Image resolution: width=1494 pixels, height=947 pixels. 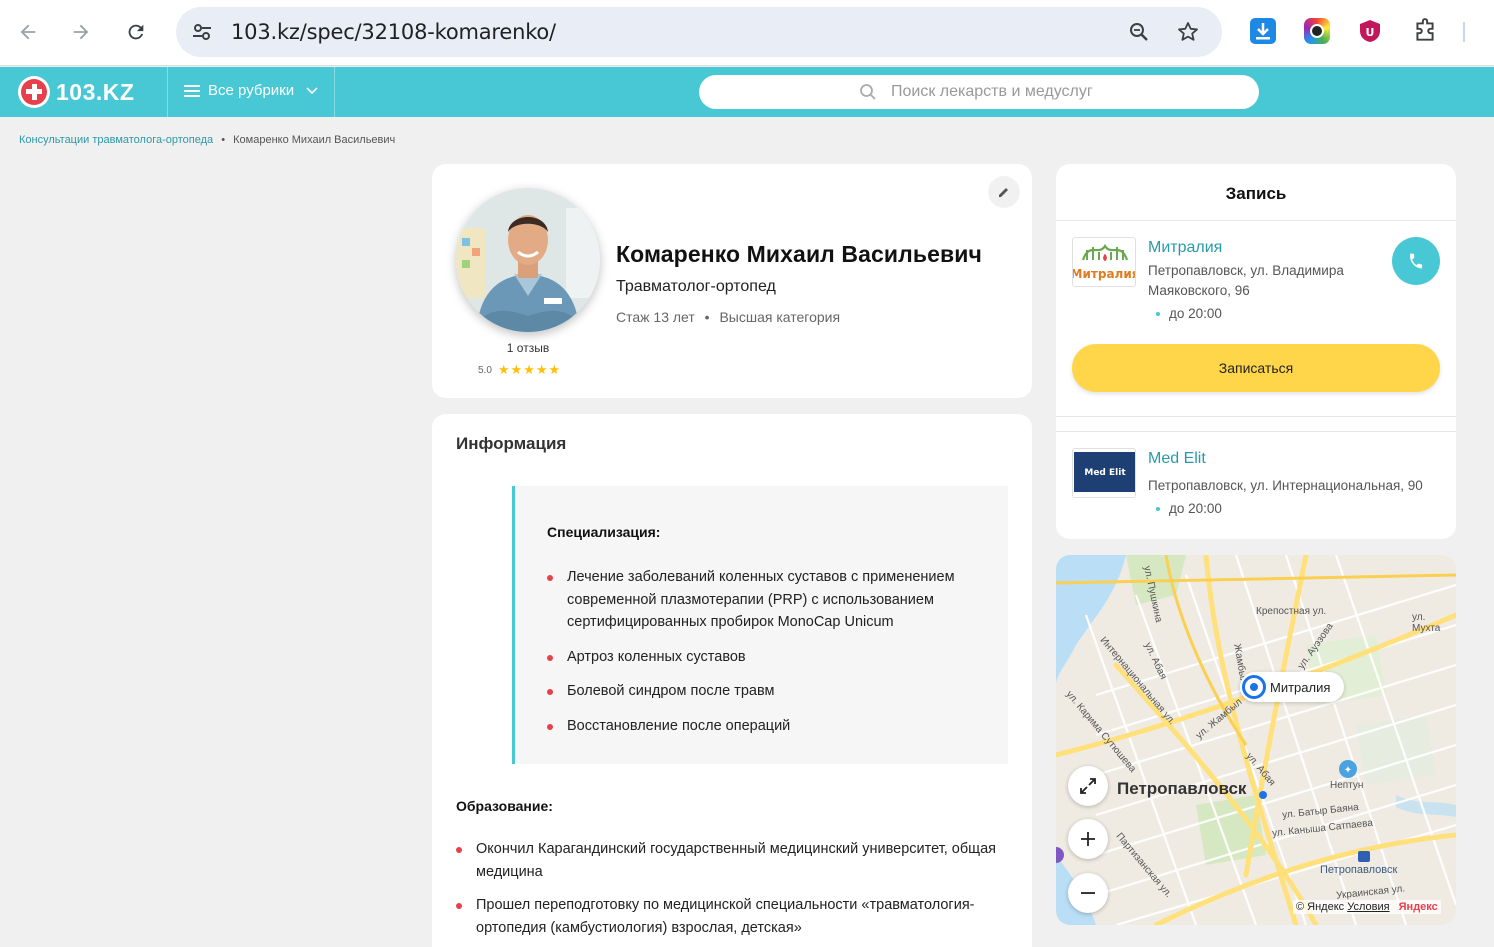 I want to click on map-pin-icon, so click(x=1254, y=687).